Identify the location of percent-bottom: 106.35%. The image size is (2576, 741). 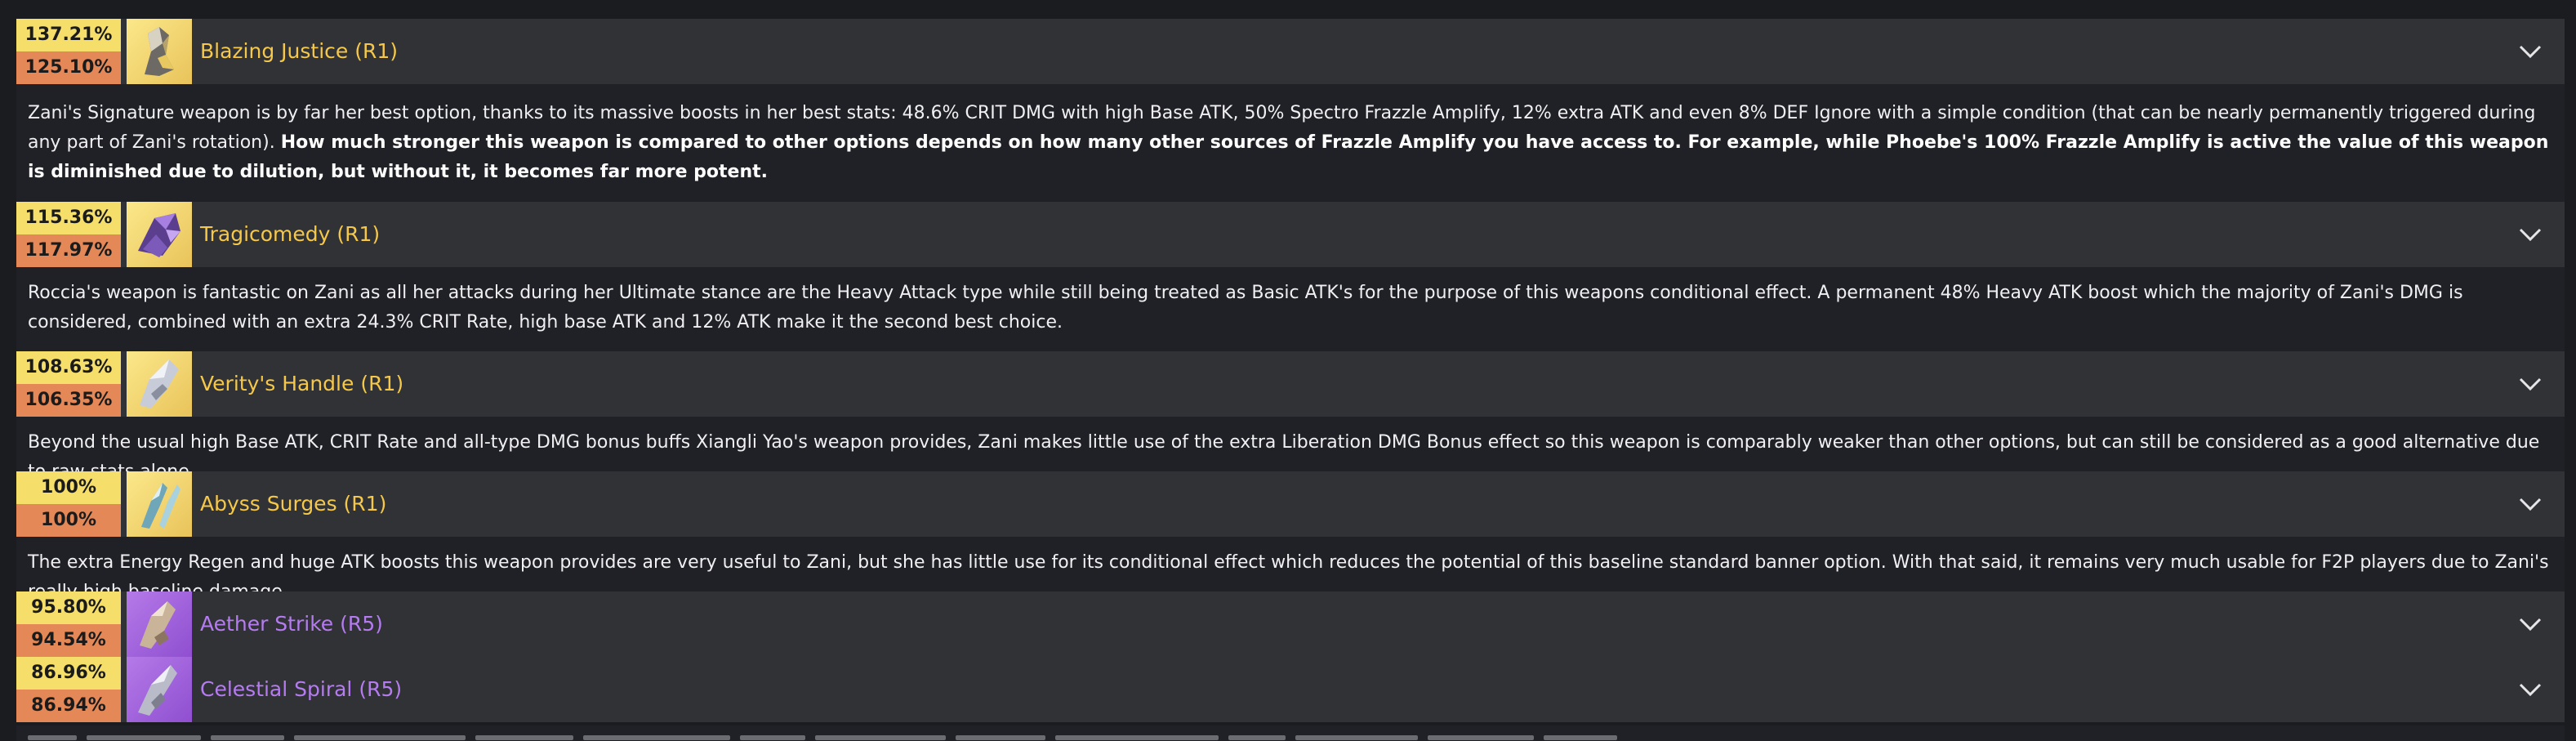
(68, 400).